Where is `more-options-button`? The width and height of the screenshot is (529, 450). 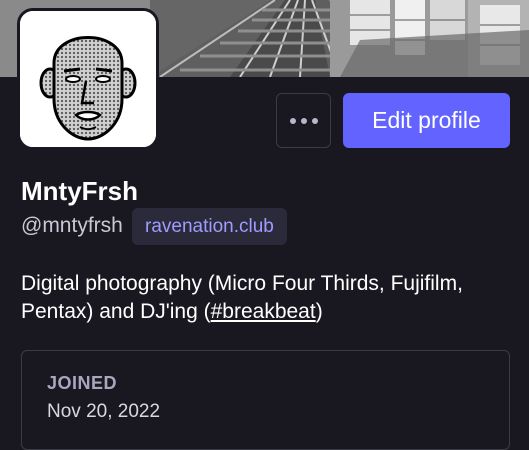 more-options-button is located at coordinates (303, 120).